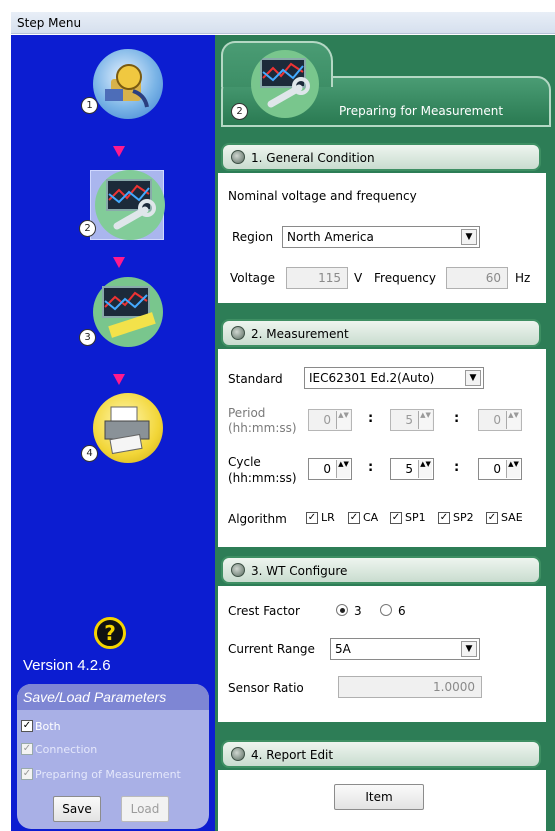  I want to click on sp2-label: SP2, so click(463, 517).